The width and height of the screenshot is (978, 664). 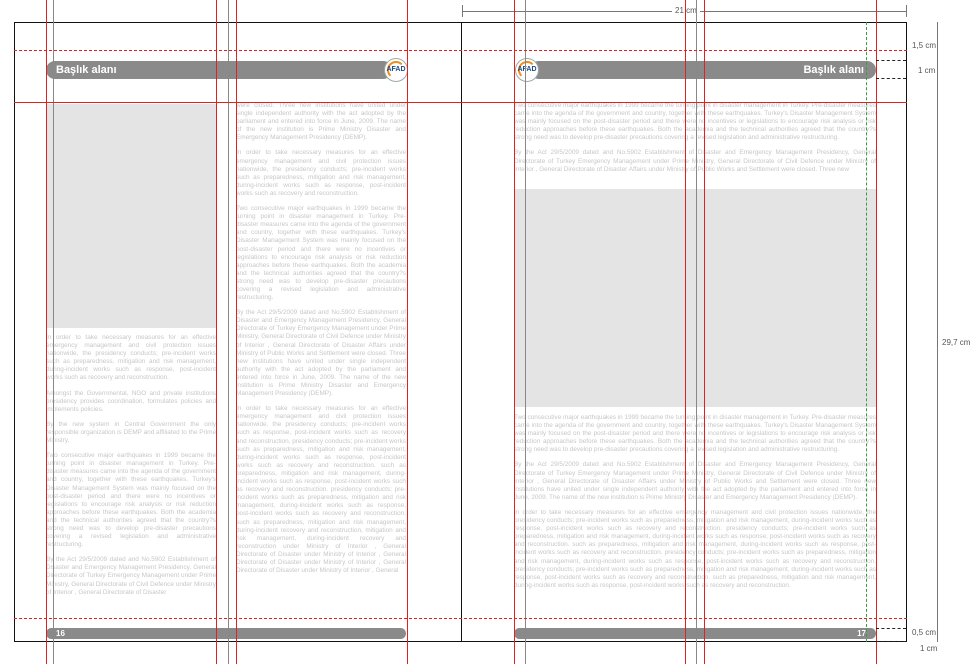 I want to click on right-header-title: Başlık alanı, so click(x=833, y=70).